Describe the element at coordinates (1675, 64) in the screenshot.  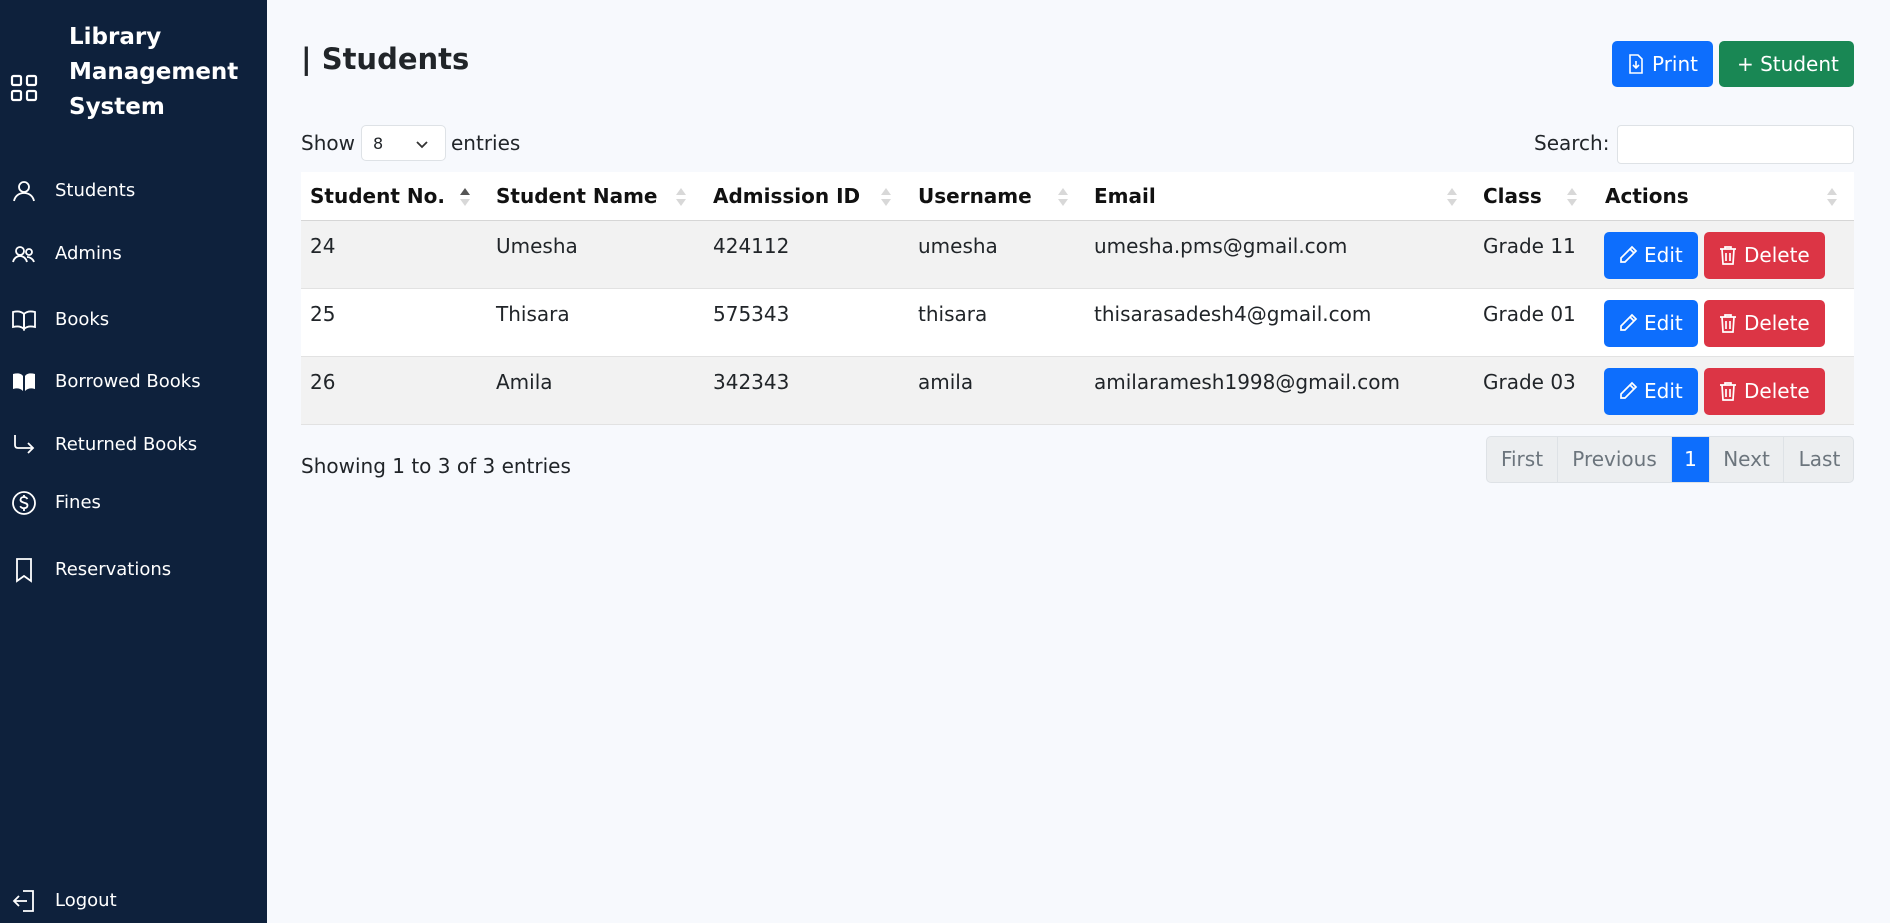
I see `print-label: Print` at that location.